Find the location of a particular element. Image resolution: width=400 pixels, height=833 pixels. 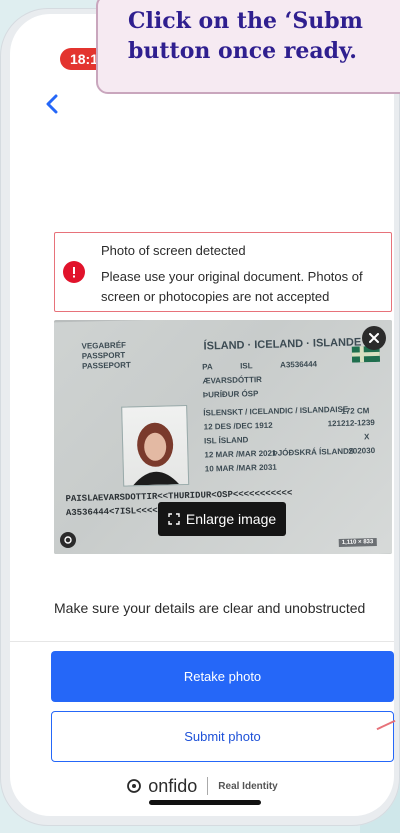

passport-field: A3536444 is located at coordinates (298, 364).